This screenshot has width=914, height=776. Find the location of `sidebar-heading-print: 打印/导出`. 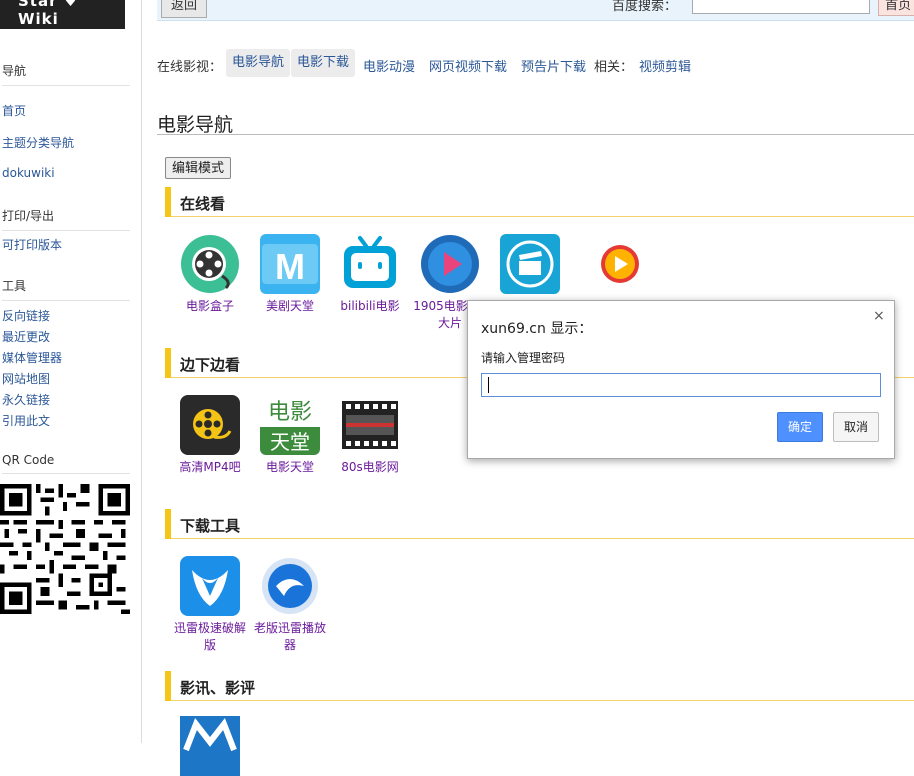

sidebar-heading-print: 打印/导出 is located at coordinates (66, 219).